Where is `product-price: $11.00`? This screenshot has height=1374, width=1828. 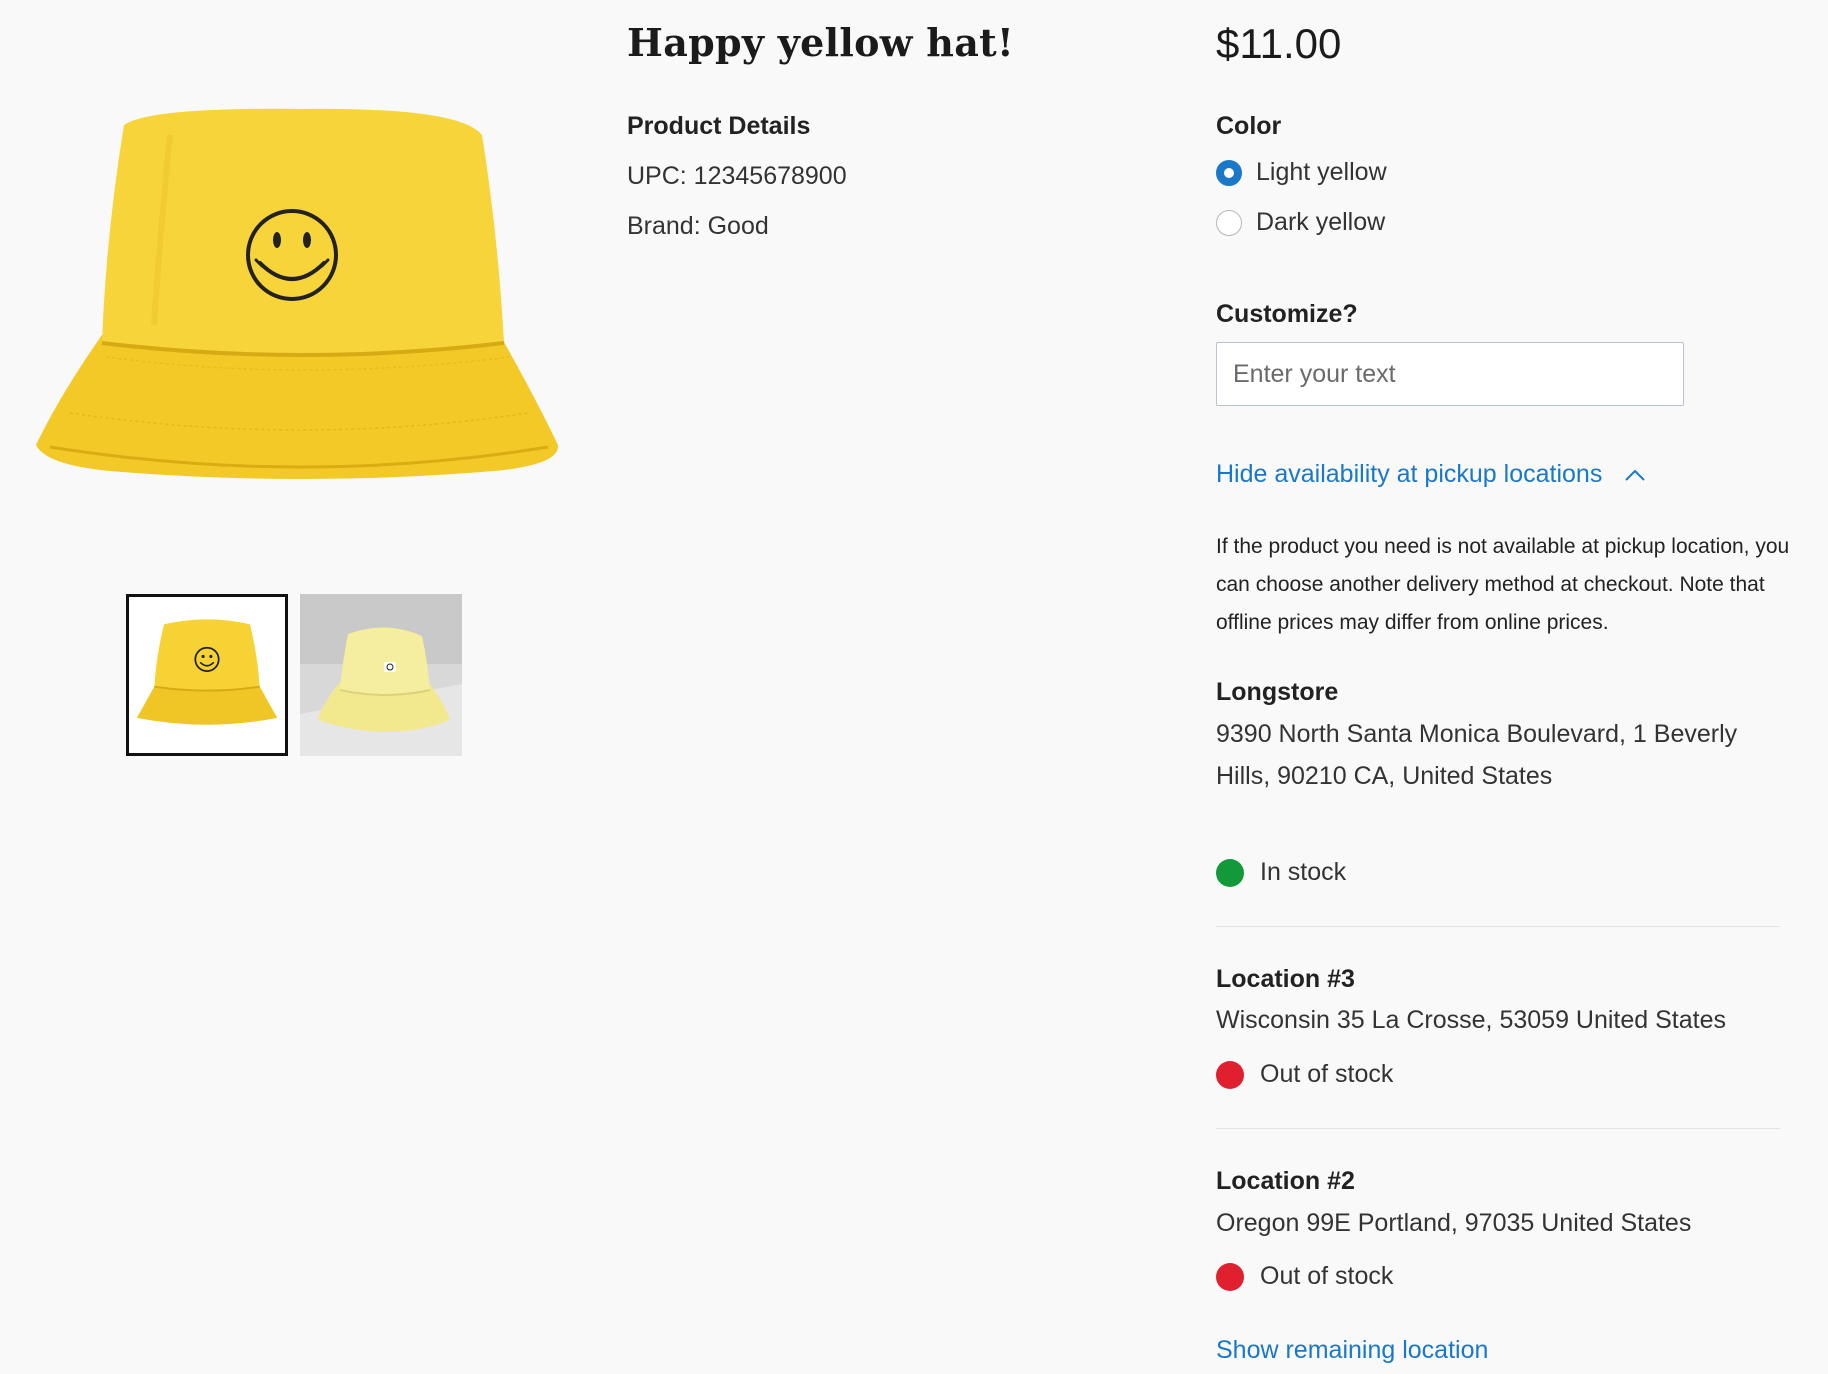
product-price: $11.00 is located at coordinates (1279, 43).